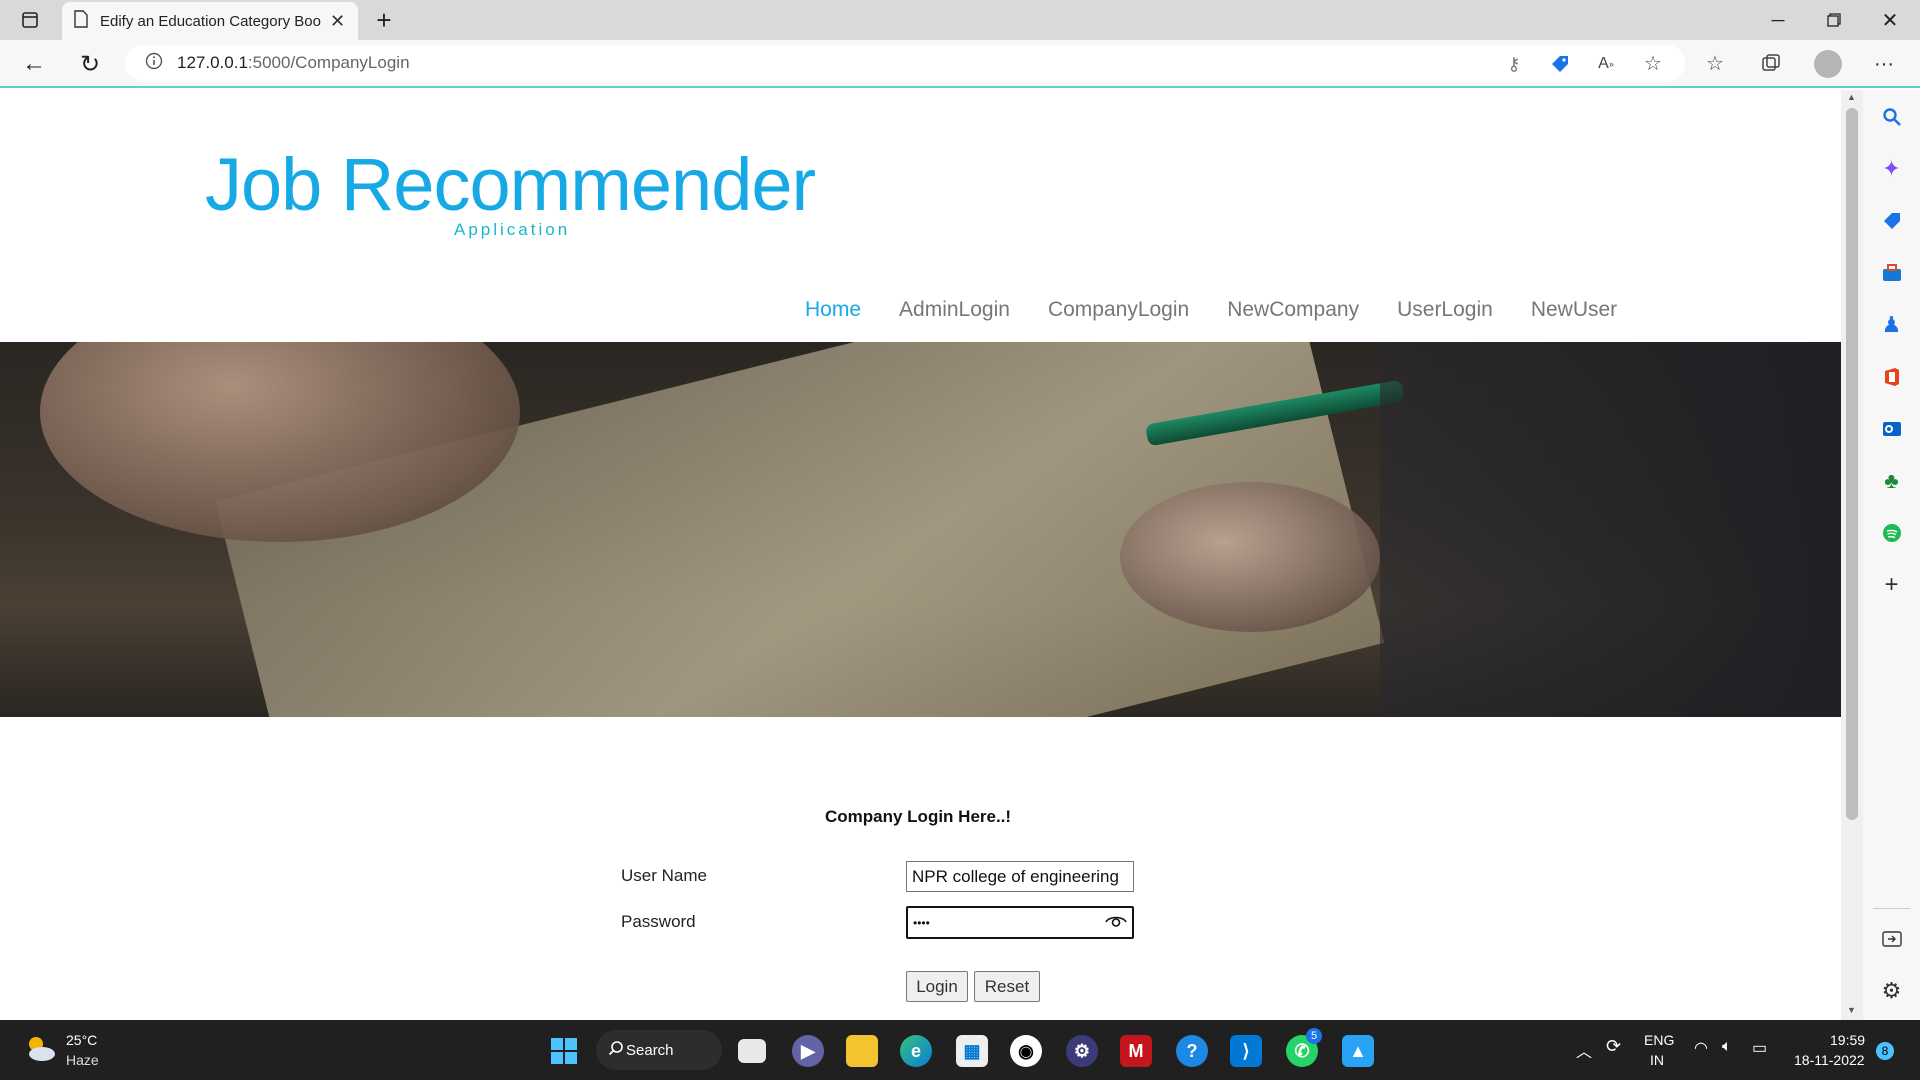  I want to click on shopping-tag-icon, so click(1560, 64).